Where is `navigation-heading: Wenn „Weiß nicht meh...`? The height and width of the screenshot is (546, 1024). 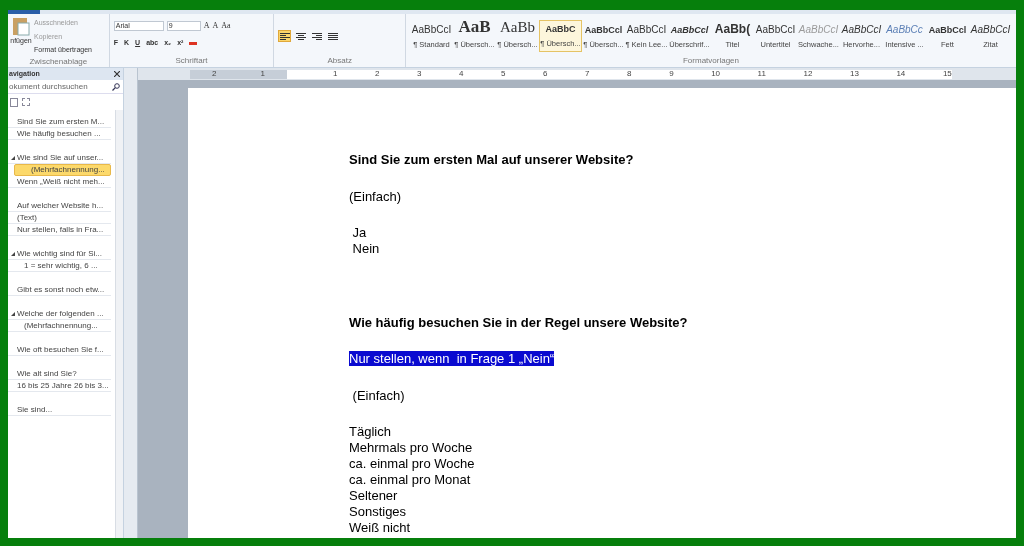
navigation-heading: Wenn „Weiß nicht meh... is located at coordinates (59, 182).